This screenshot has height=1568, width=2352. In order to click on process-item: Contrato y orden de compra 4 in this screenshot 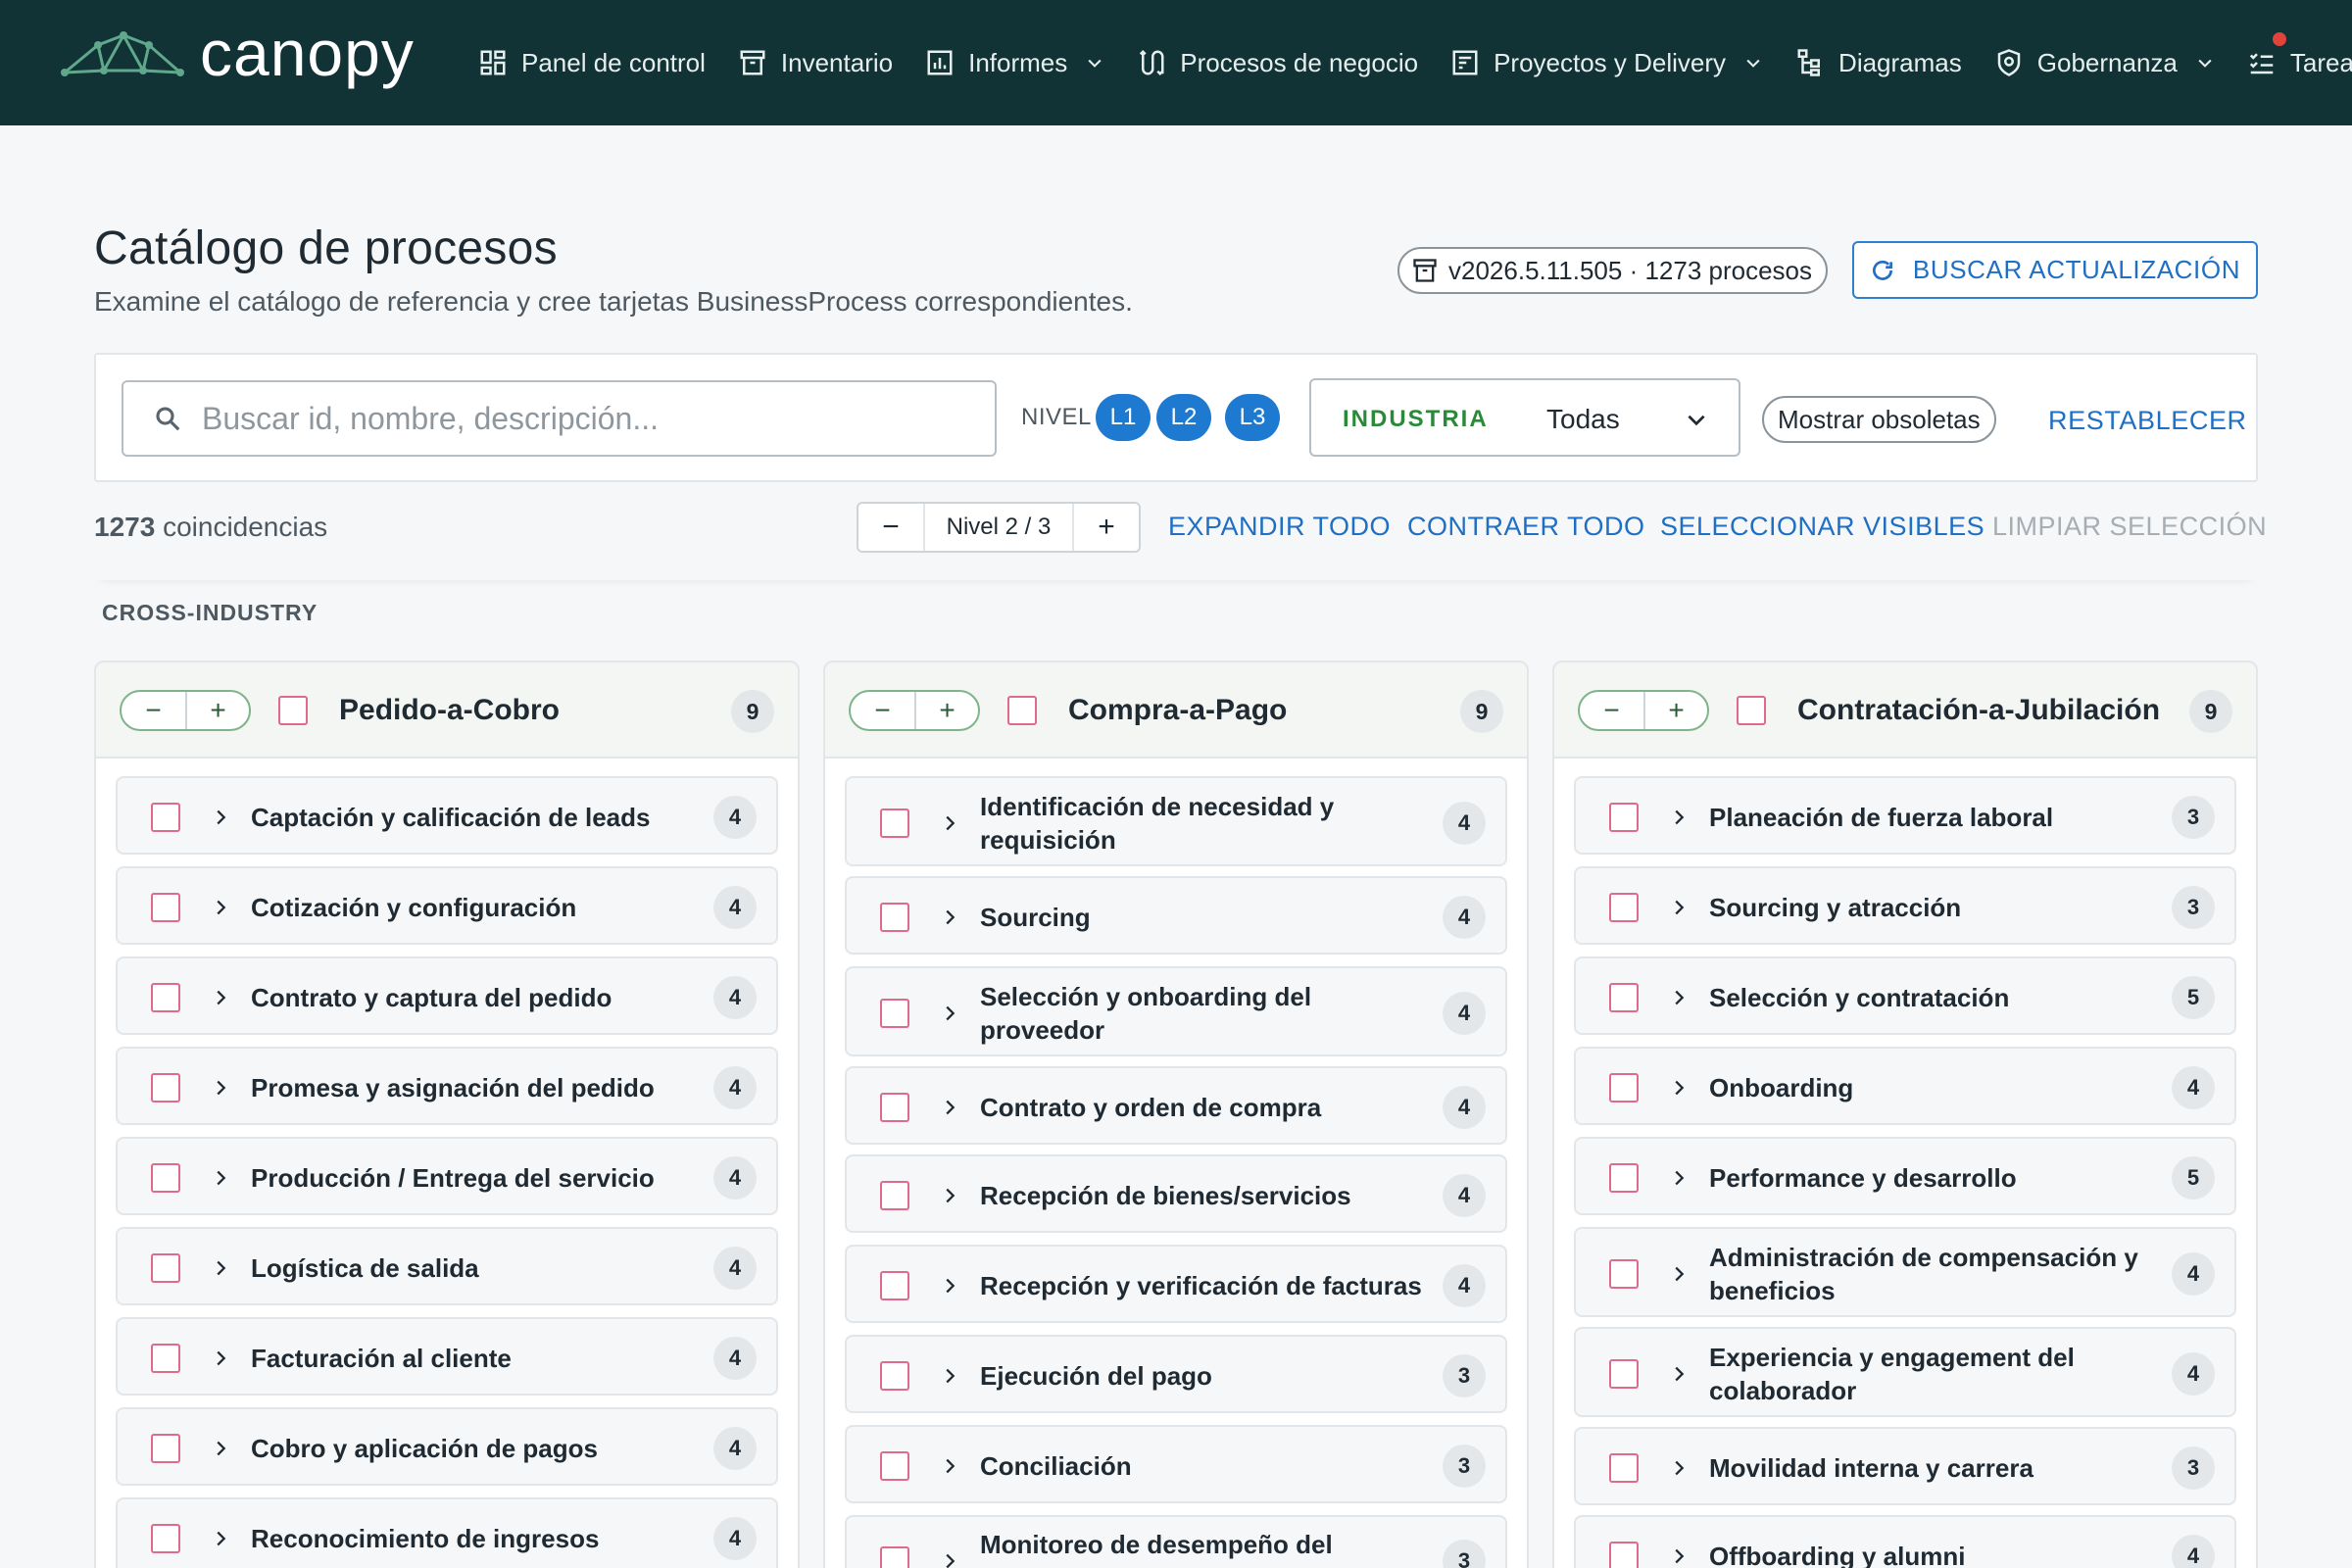, I will do `click(1176, 1105)`.